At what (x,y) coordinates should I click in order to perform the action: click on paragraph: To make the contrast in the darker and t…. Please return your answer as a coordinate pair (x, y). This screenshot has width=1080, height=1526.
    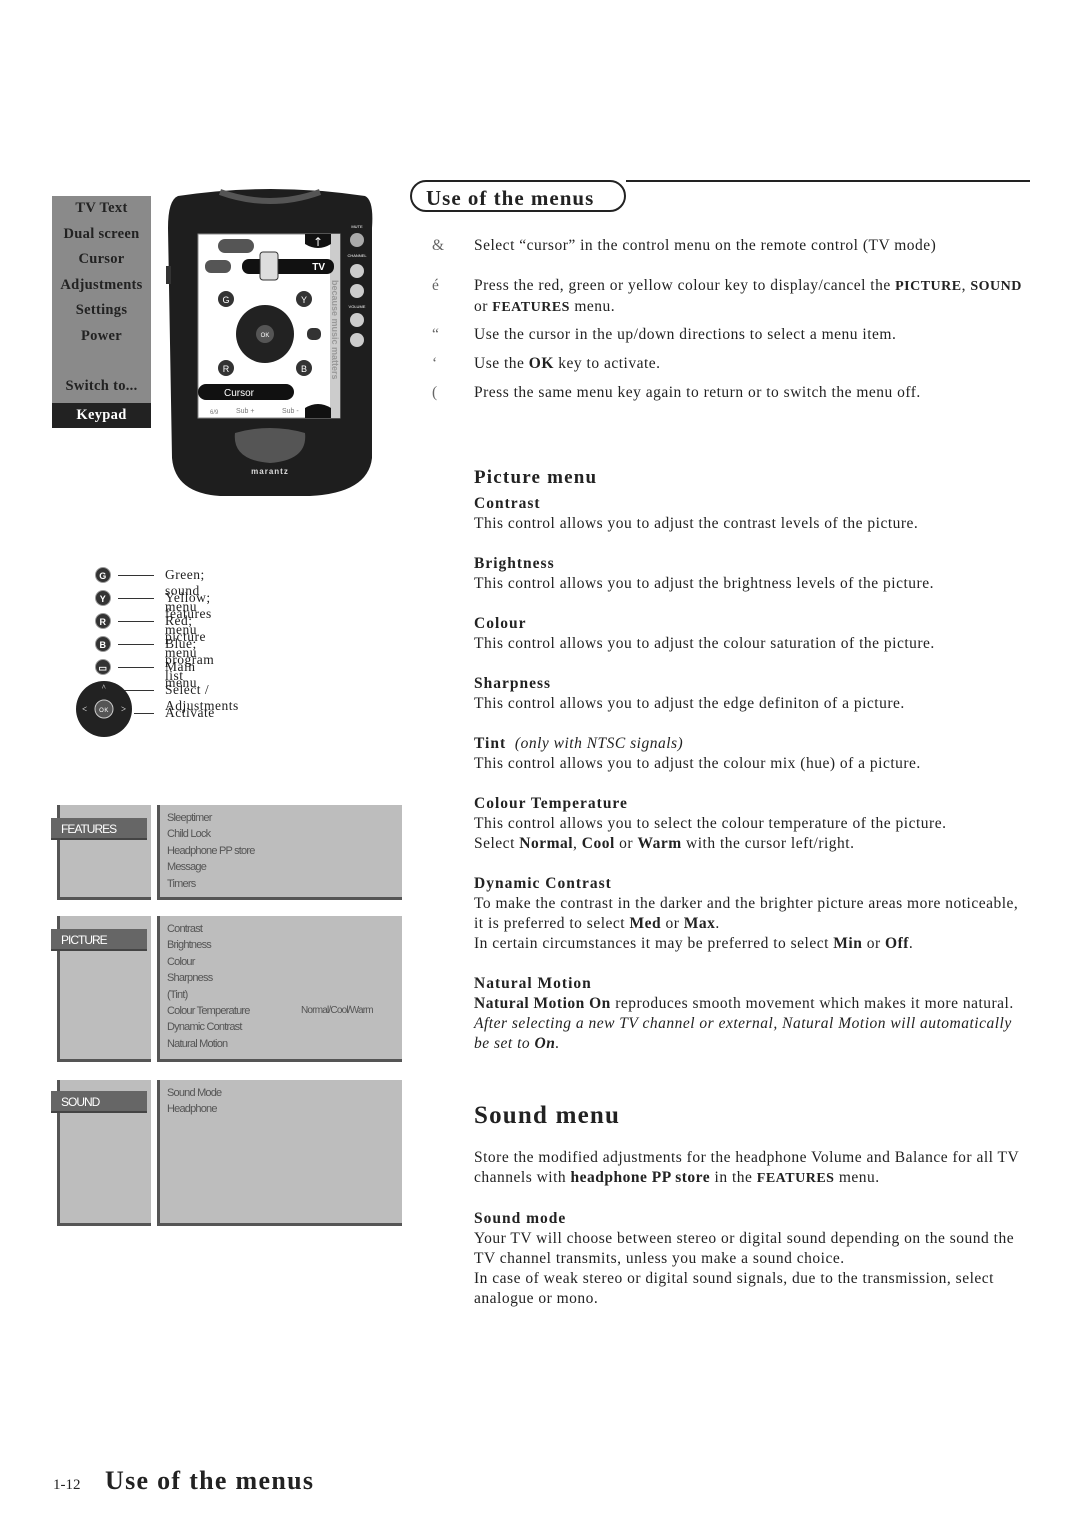
    Looking at the image, I should click on (746, 913).